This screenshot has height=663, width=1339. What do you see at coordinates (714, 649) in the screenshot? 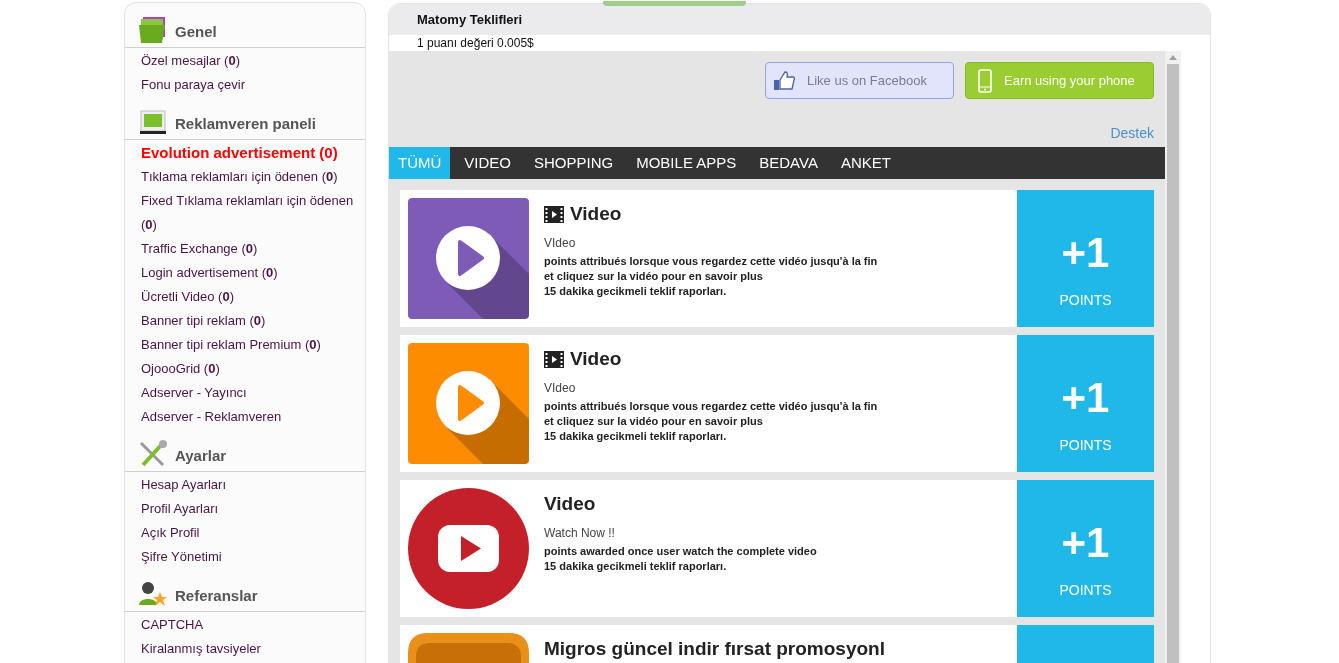
I see `offer-title: Migros güncel indir fırsat promosyonl` at bounding box center [714, 649].